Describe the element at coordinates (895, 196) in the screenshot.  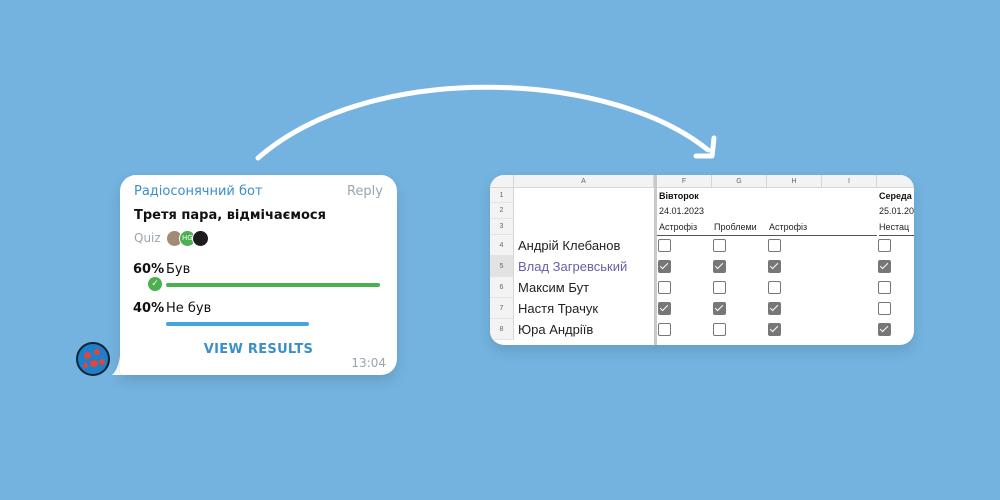
I see `day-header: Середа` at that location.